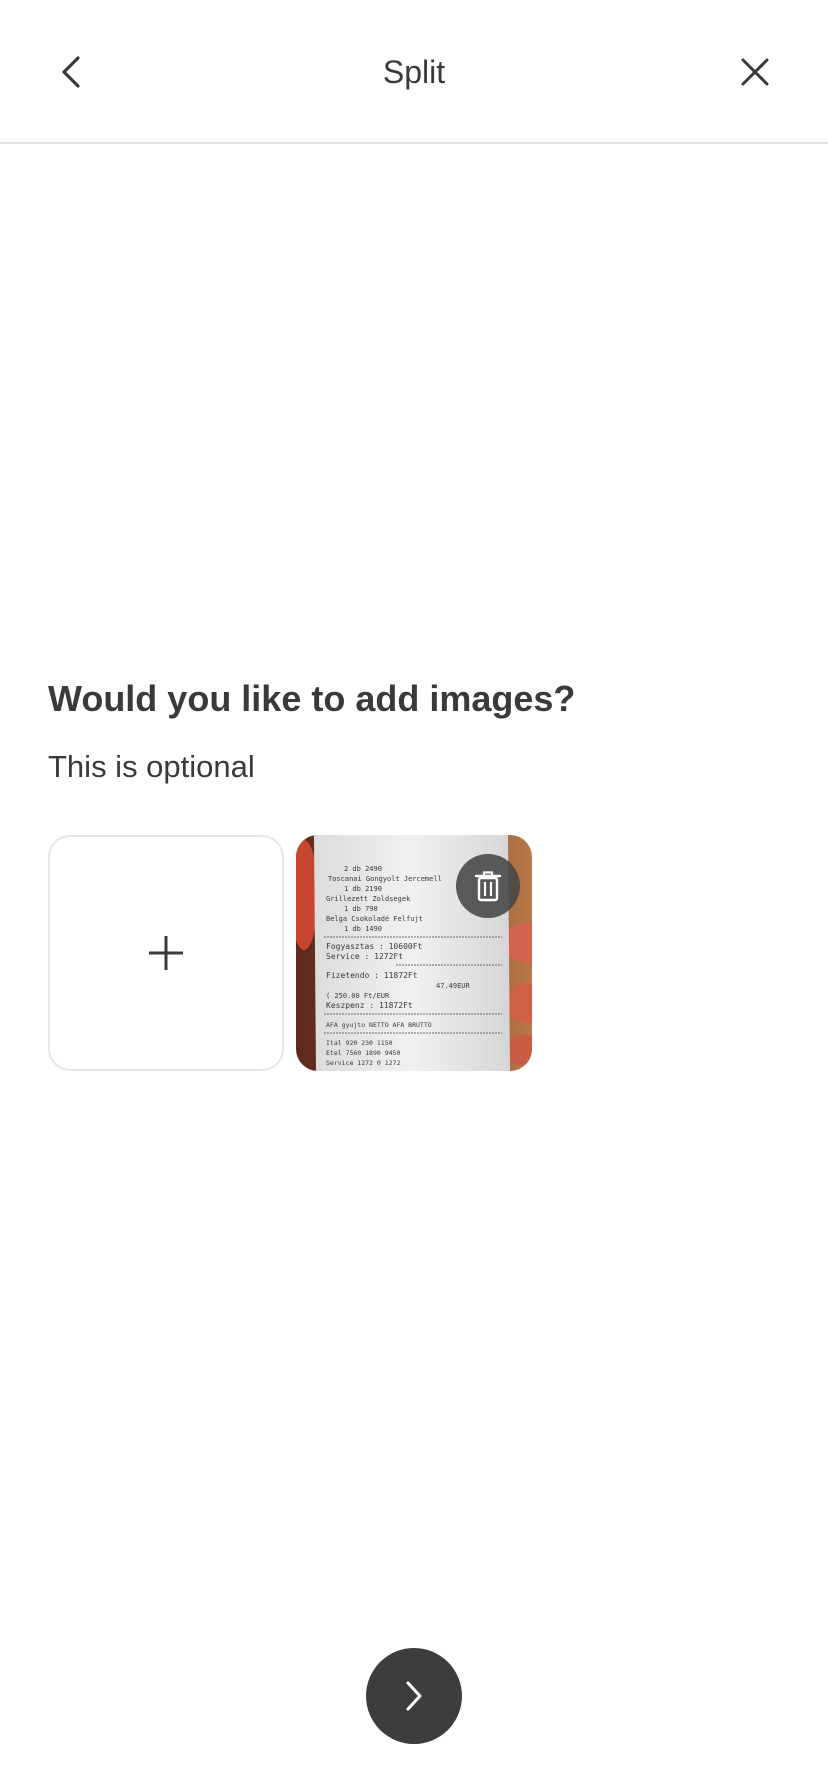 The height and width of the screenshot is (1792, 828). I want to click on receipt-line: Keszpenz : 11872Ft, so click(369, 1005).